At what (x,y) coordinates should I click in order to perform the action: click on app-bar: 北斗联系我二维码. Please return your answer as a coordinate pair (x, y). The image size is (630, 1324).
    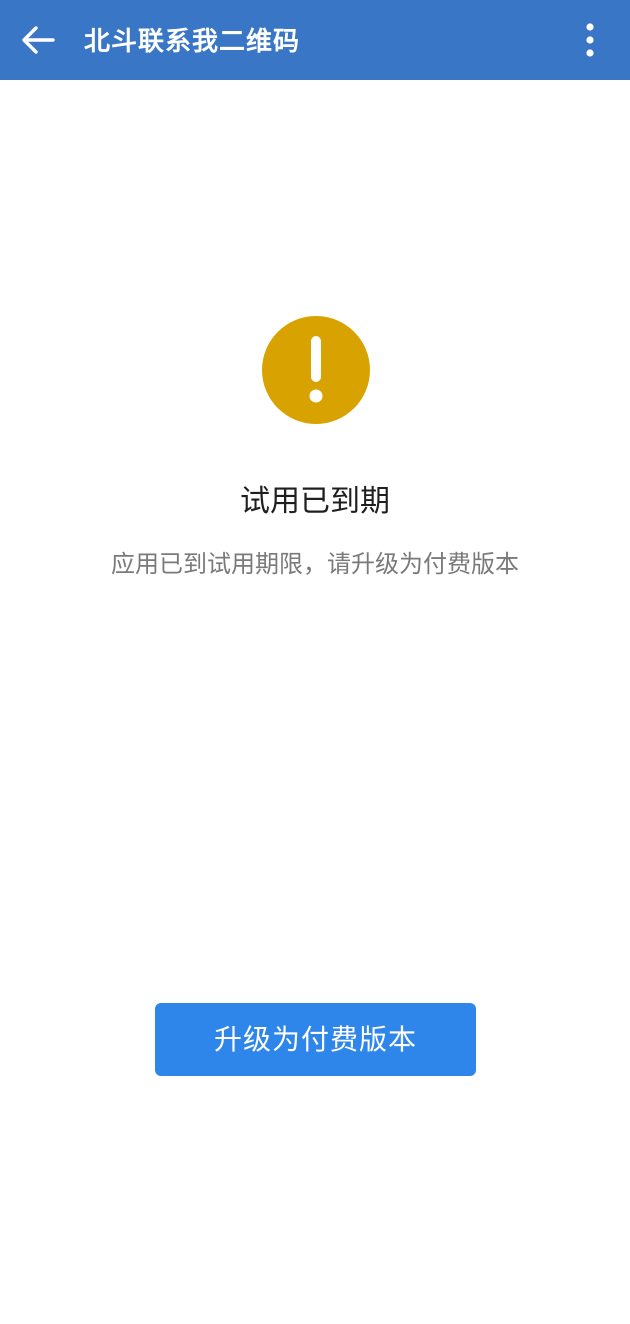
    Looking at the image, I should click on (315, 40).